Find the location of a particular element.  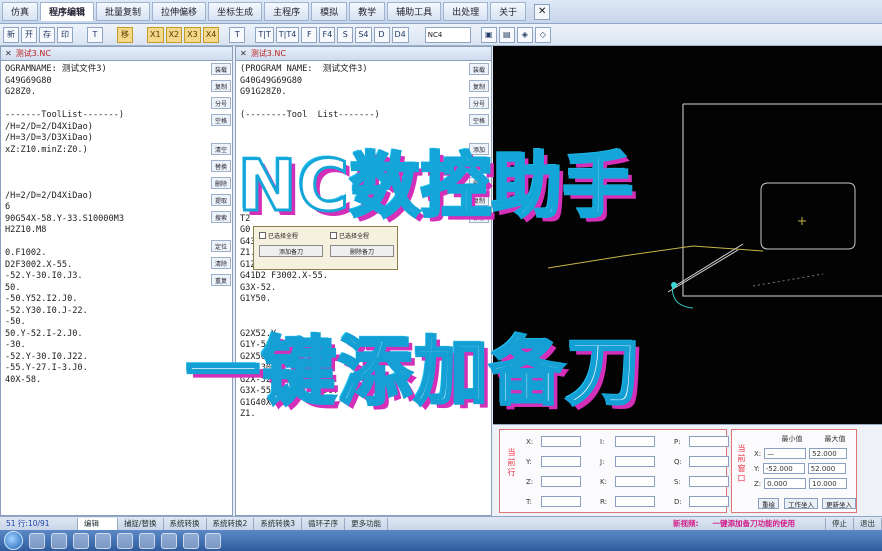

left-editor-tab: 测试3.NC is located at coordinates (33, 53).